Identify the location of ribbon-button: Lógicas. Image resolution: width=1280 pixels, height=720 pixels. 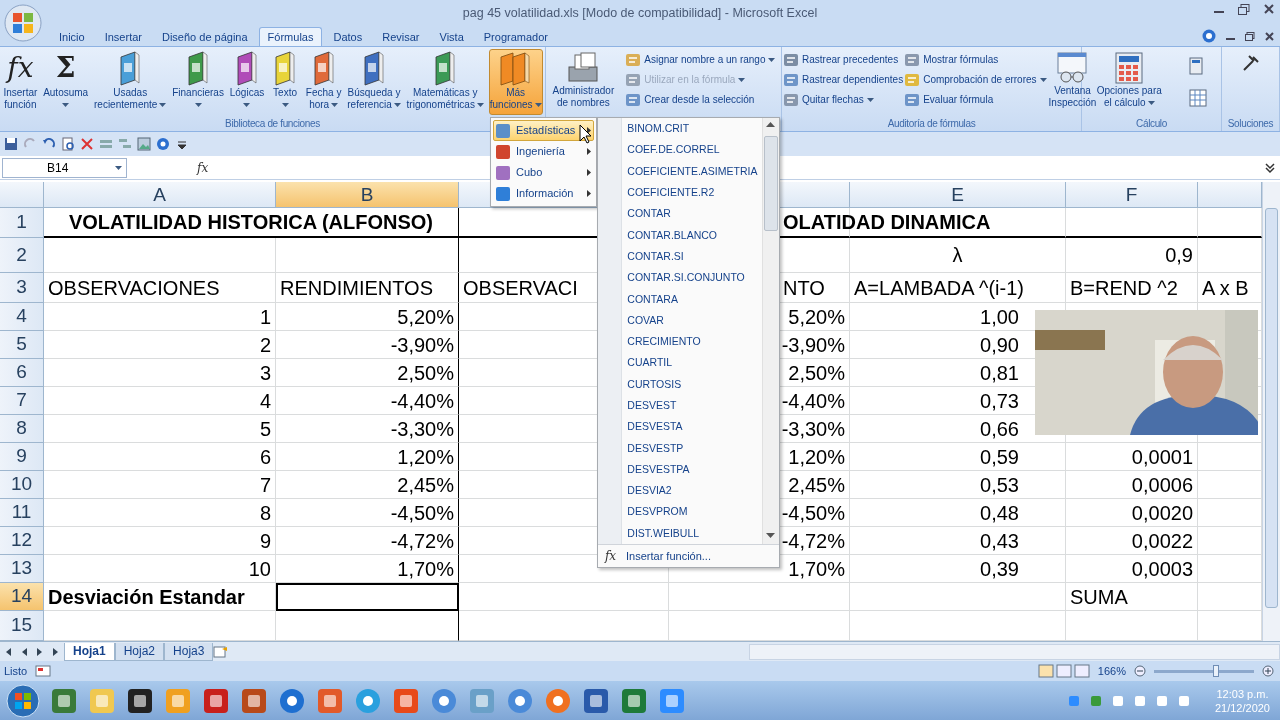
(247, 82).